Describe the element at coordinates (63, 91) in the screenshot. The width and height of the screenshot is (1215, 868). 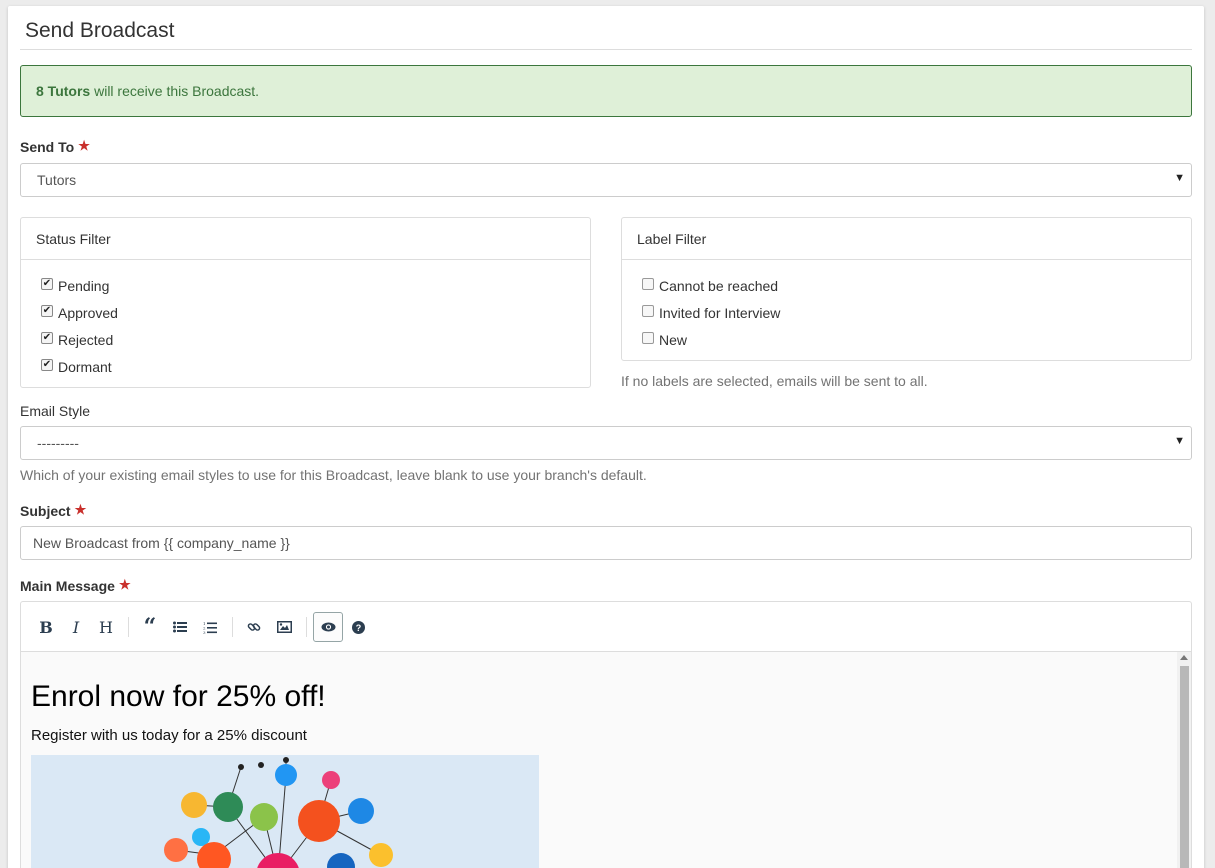
I see `recipient-count: 8 Tutors` at that location.